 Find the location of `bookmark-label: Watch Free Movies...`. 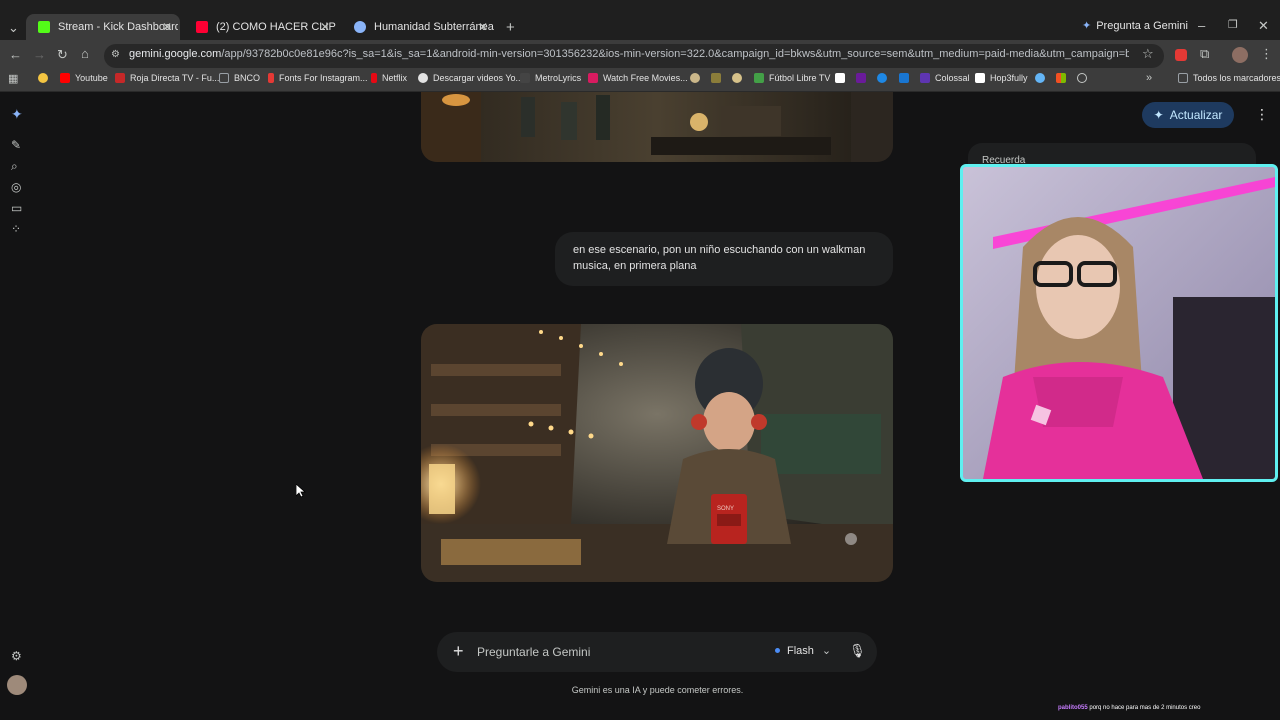

bookmark-label: Watch Free Movies... is located at coordinates (645, 78).